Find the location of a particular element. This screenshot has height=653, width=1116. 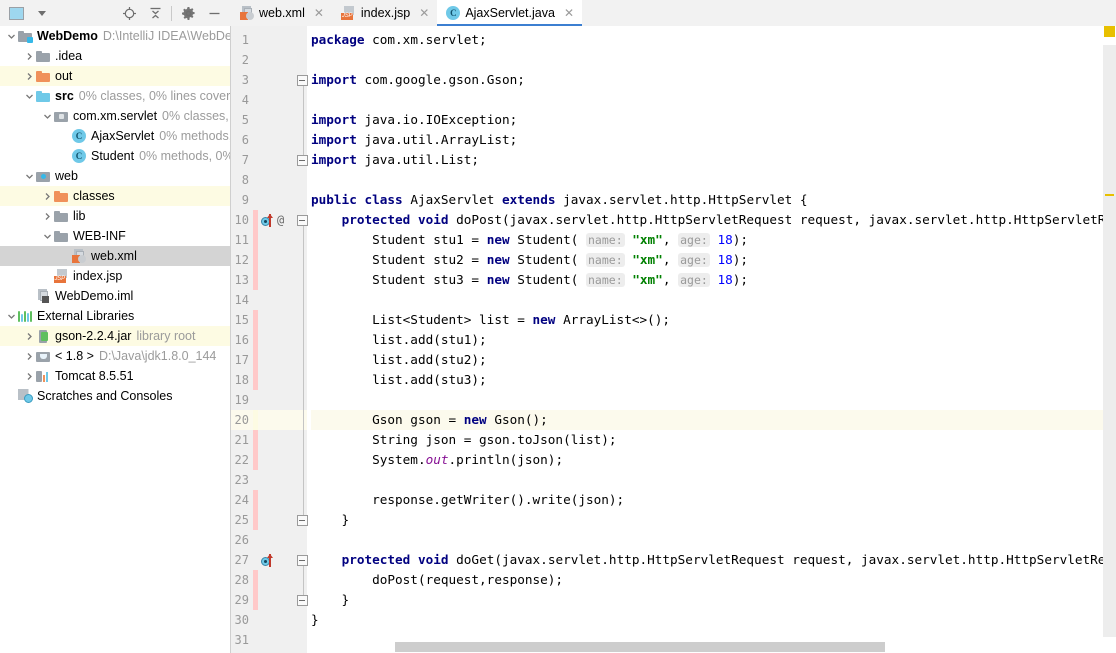

project-view-selector is located at coordinates (23, 13).